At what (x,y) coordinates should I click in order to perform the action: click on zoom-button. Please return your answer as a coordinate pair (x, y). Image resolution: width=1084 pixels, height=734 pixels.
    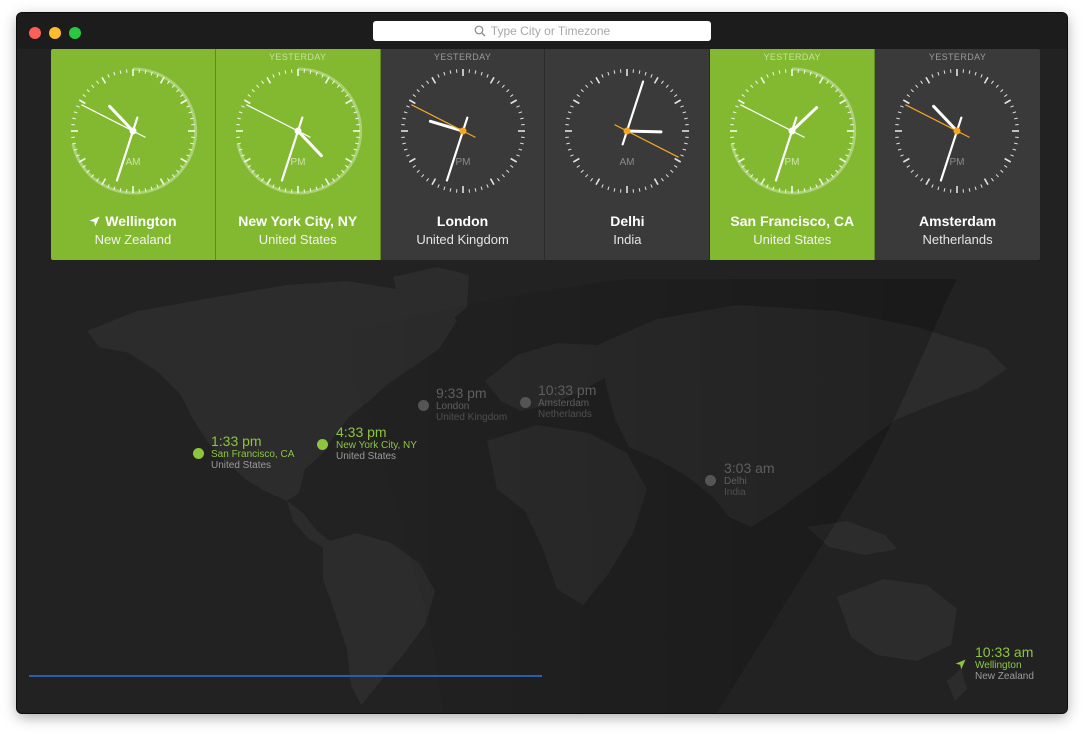
    Looking at the image, I should click on (75, 33).